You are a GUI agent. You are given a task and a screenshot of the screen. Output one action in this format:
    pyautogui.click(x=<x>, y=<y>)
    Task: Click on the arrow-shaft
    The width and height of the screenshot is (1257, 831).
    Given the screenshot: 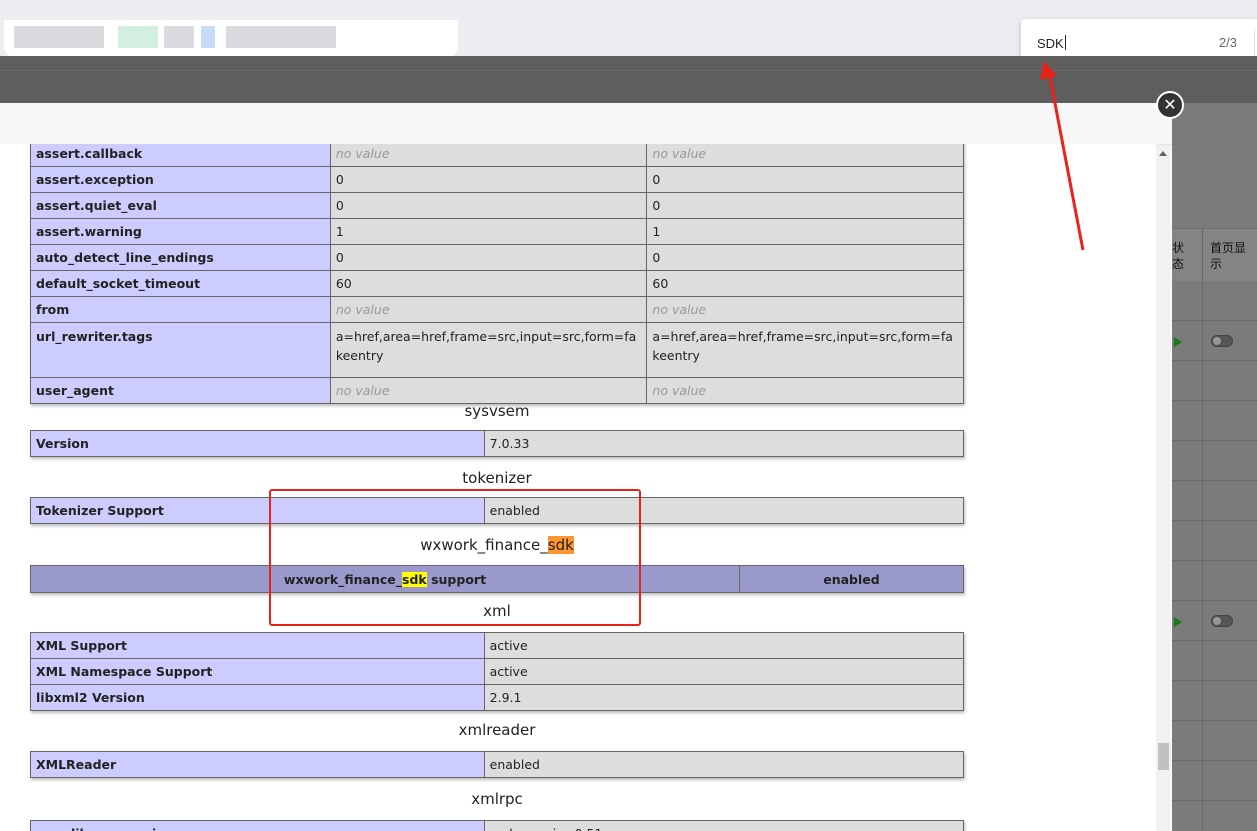 What is the action you would take?
    pyautogui.click(x=1066, y=161)
    